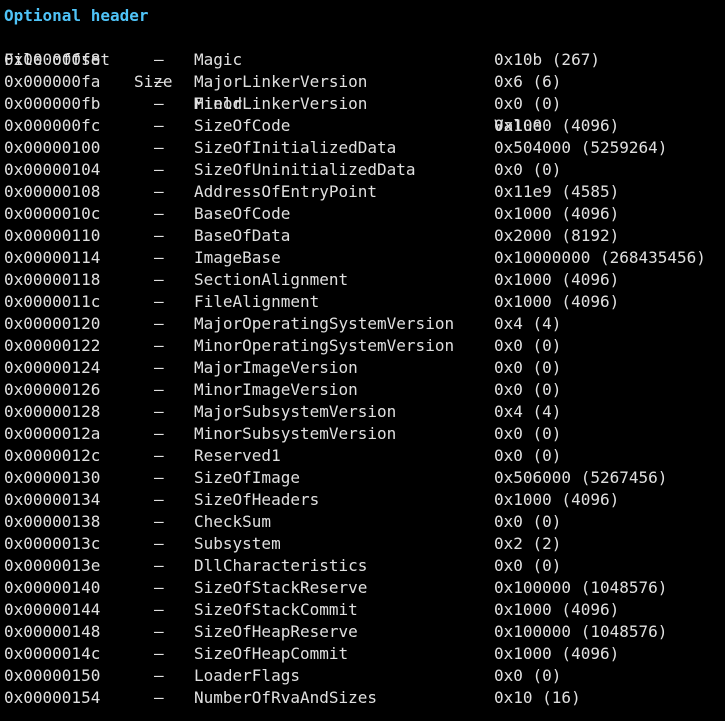 The height and width of the screenshot is (721, 725). Describe the element at coordinates (52, 191) in the screenshot. I see `row-offset: 0x00000108` at that location.